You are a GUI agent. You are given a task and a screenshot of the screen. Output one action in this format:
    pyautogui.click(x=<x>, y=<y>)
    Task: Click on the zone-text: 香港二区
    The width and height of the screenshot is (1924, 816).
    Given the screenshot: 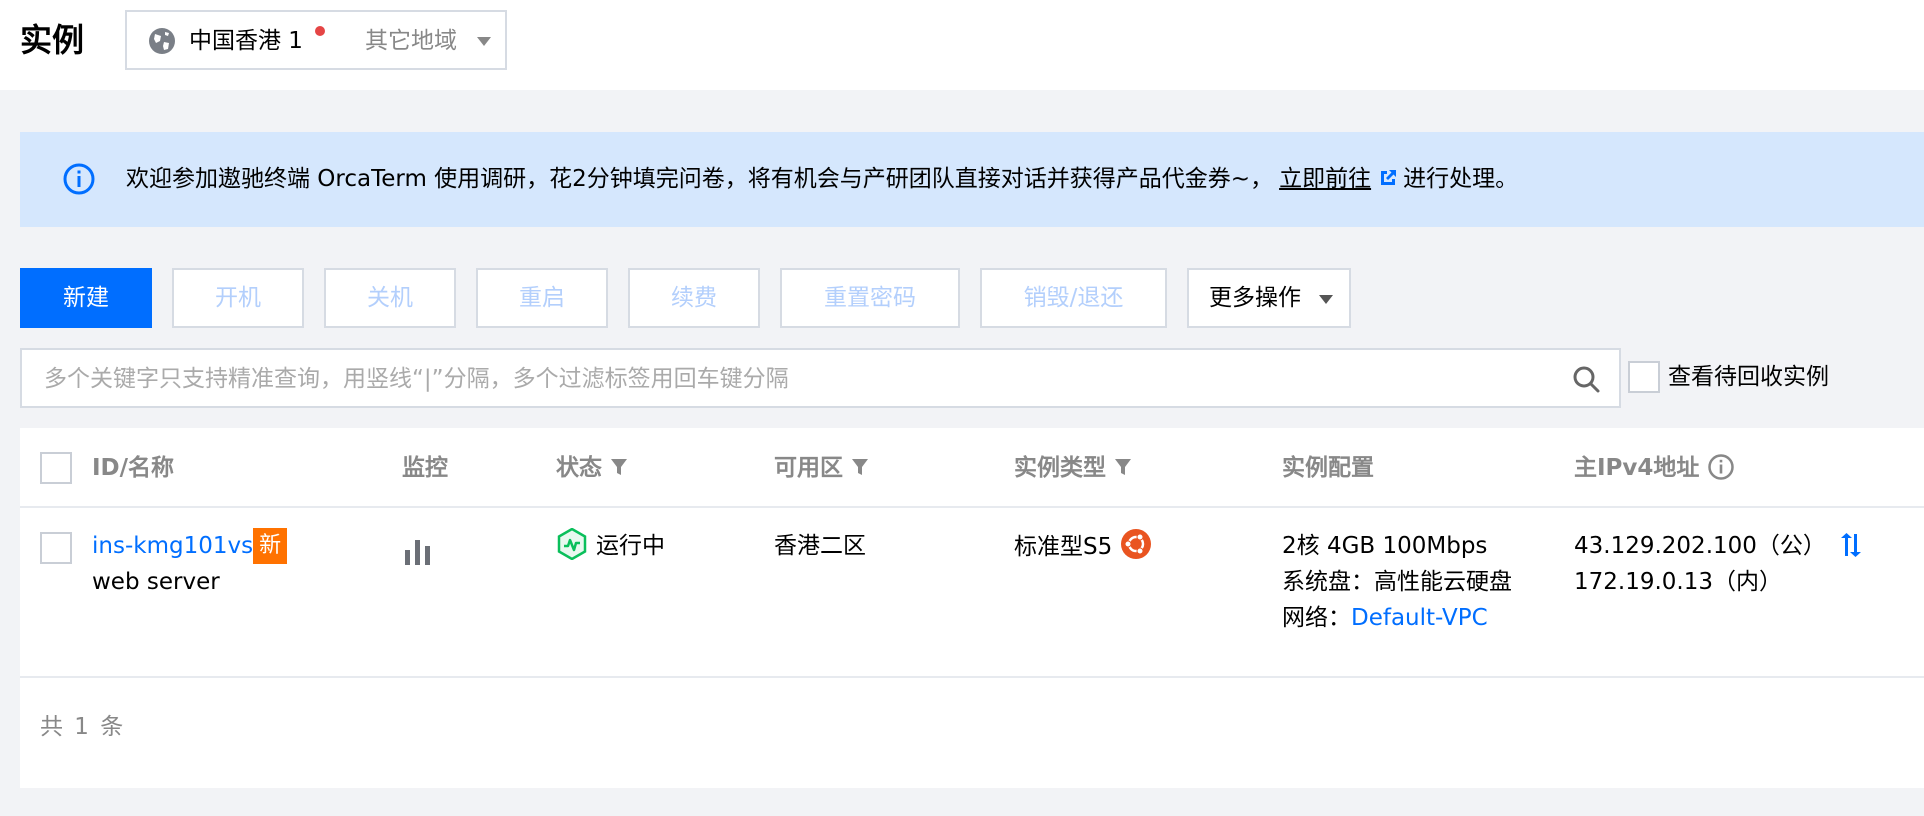 What is the action you would take?
    pyautogui.click(x=820, y=546)
    